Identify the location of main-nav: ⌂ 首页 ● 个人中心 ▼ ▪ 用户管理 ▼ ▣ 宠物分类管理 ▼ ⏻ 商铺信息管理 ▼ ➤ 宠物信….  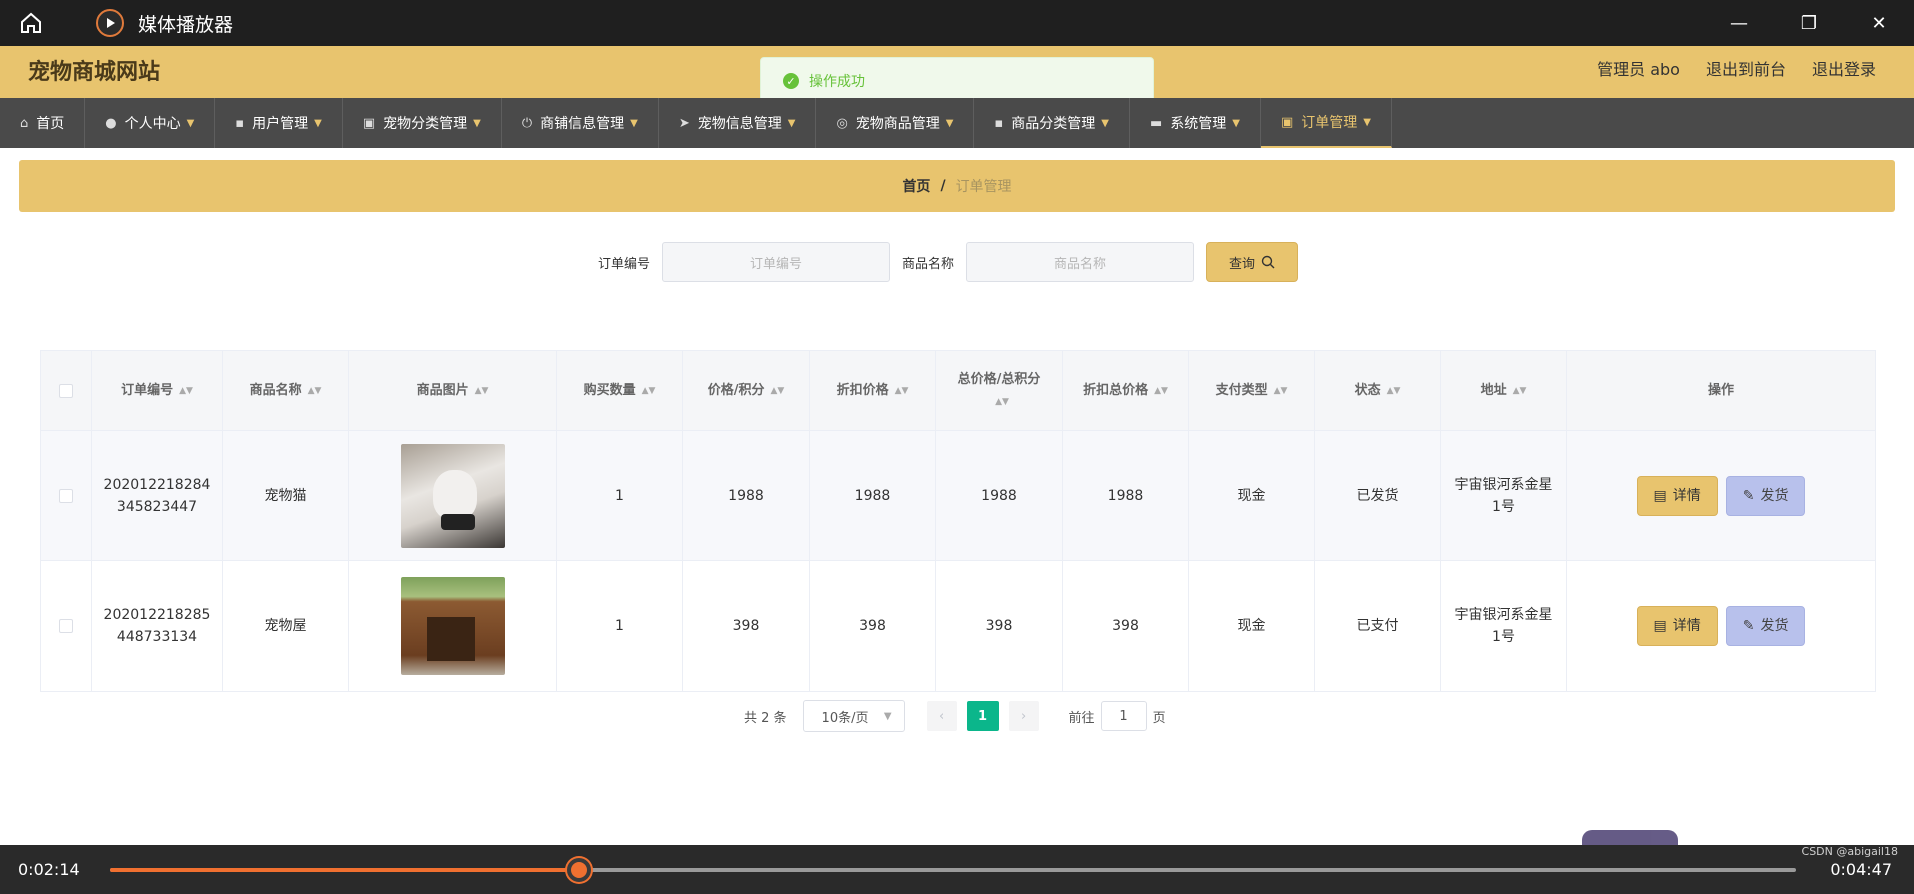
(957, 123).